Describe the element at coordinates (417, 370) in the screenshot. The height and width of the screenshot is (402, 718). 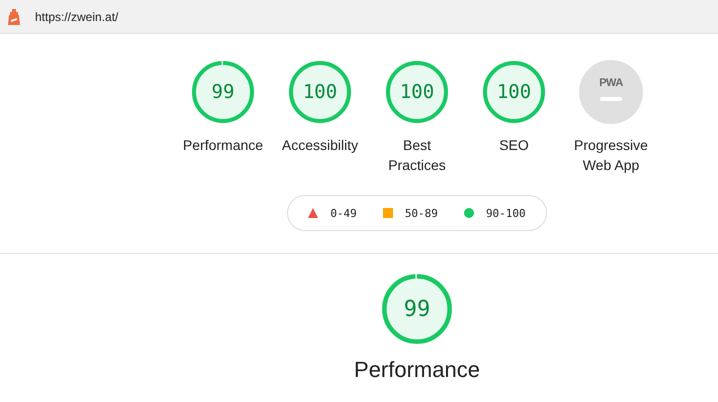
I see `category-title: Performance` at that location.